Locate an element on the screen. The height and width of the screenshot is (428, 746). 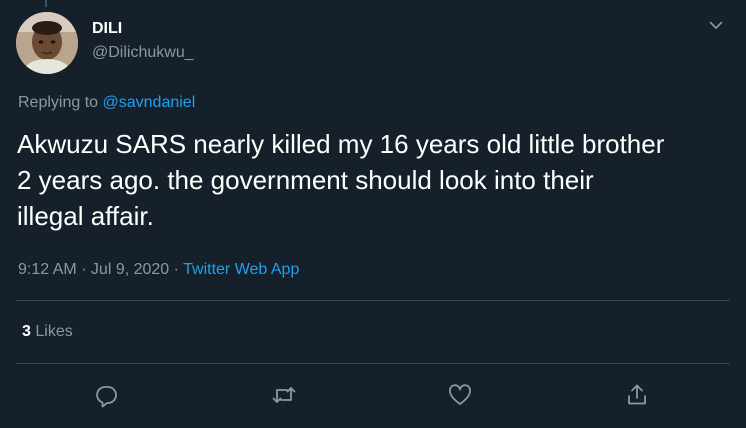
share-button is located at coordinates (637, 395).